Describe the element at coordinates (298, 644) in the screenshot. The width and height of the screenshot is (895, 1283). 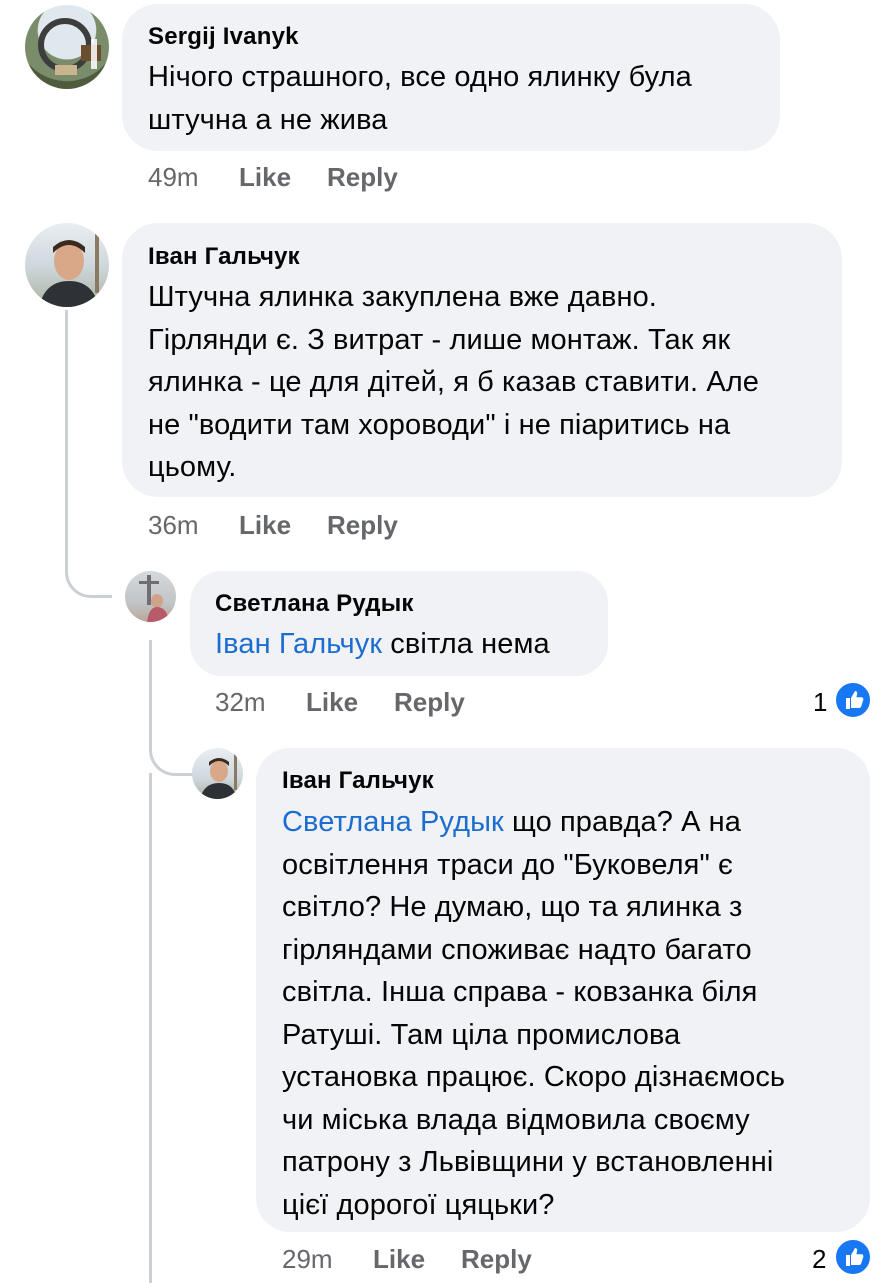
I see `mention-link: Іван Гальчук` at that location.